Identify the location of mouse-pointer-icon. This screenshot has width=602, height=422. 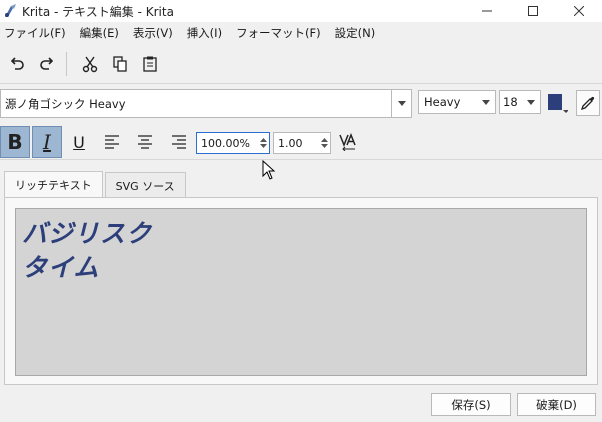
(269, 170).